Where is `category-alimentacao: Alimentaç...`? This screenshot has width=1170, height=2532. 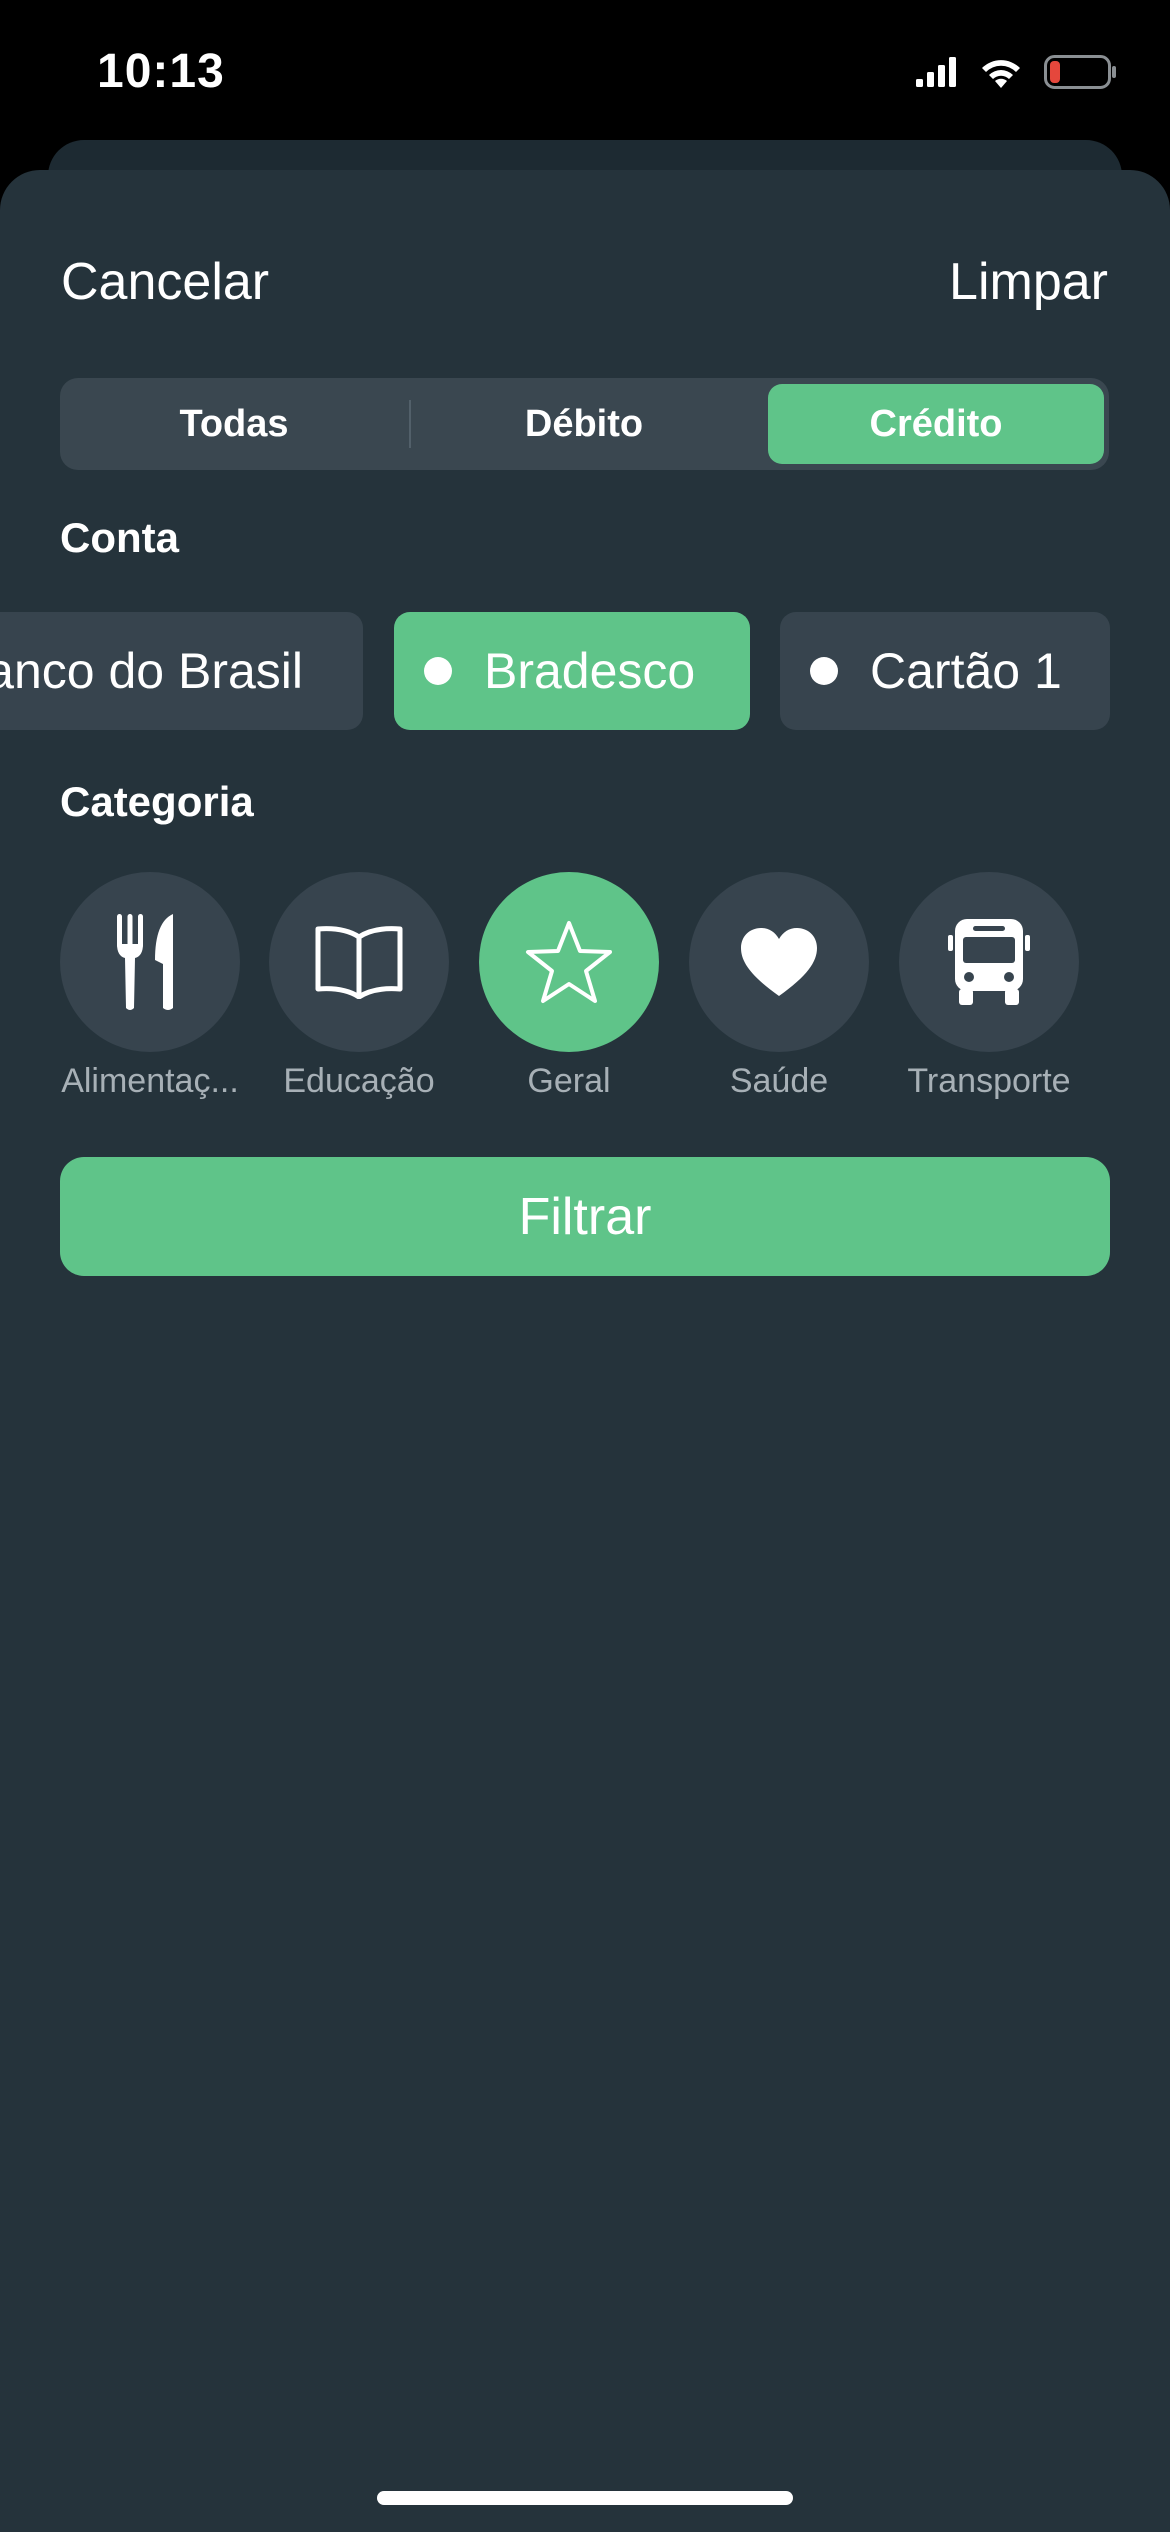 category-alimentacao: Alimentaç... is located at coordinates (150, 986).